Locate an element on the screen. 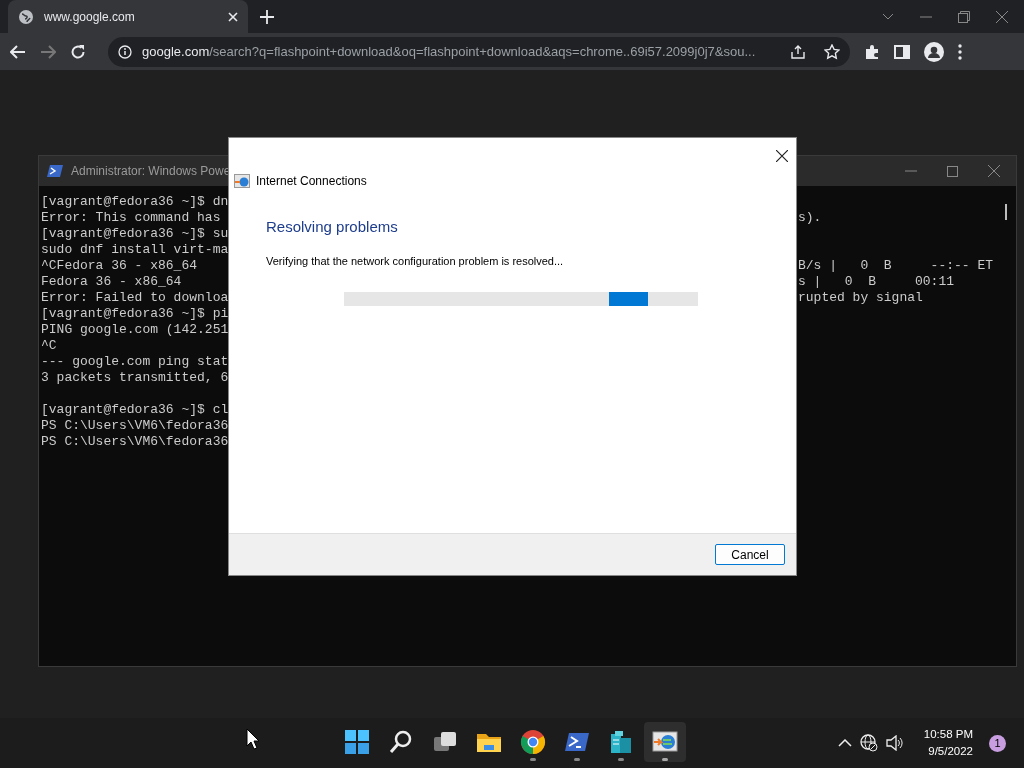  clock-time: 10:58 PM is located at coordinates (948, 734).